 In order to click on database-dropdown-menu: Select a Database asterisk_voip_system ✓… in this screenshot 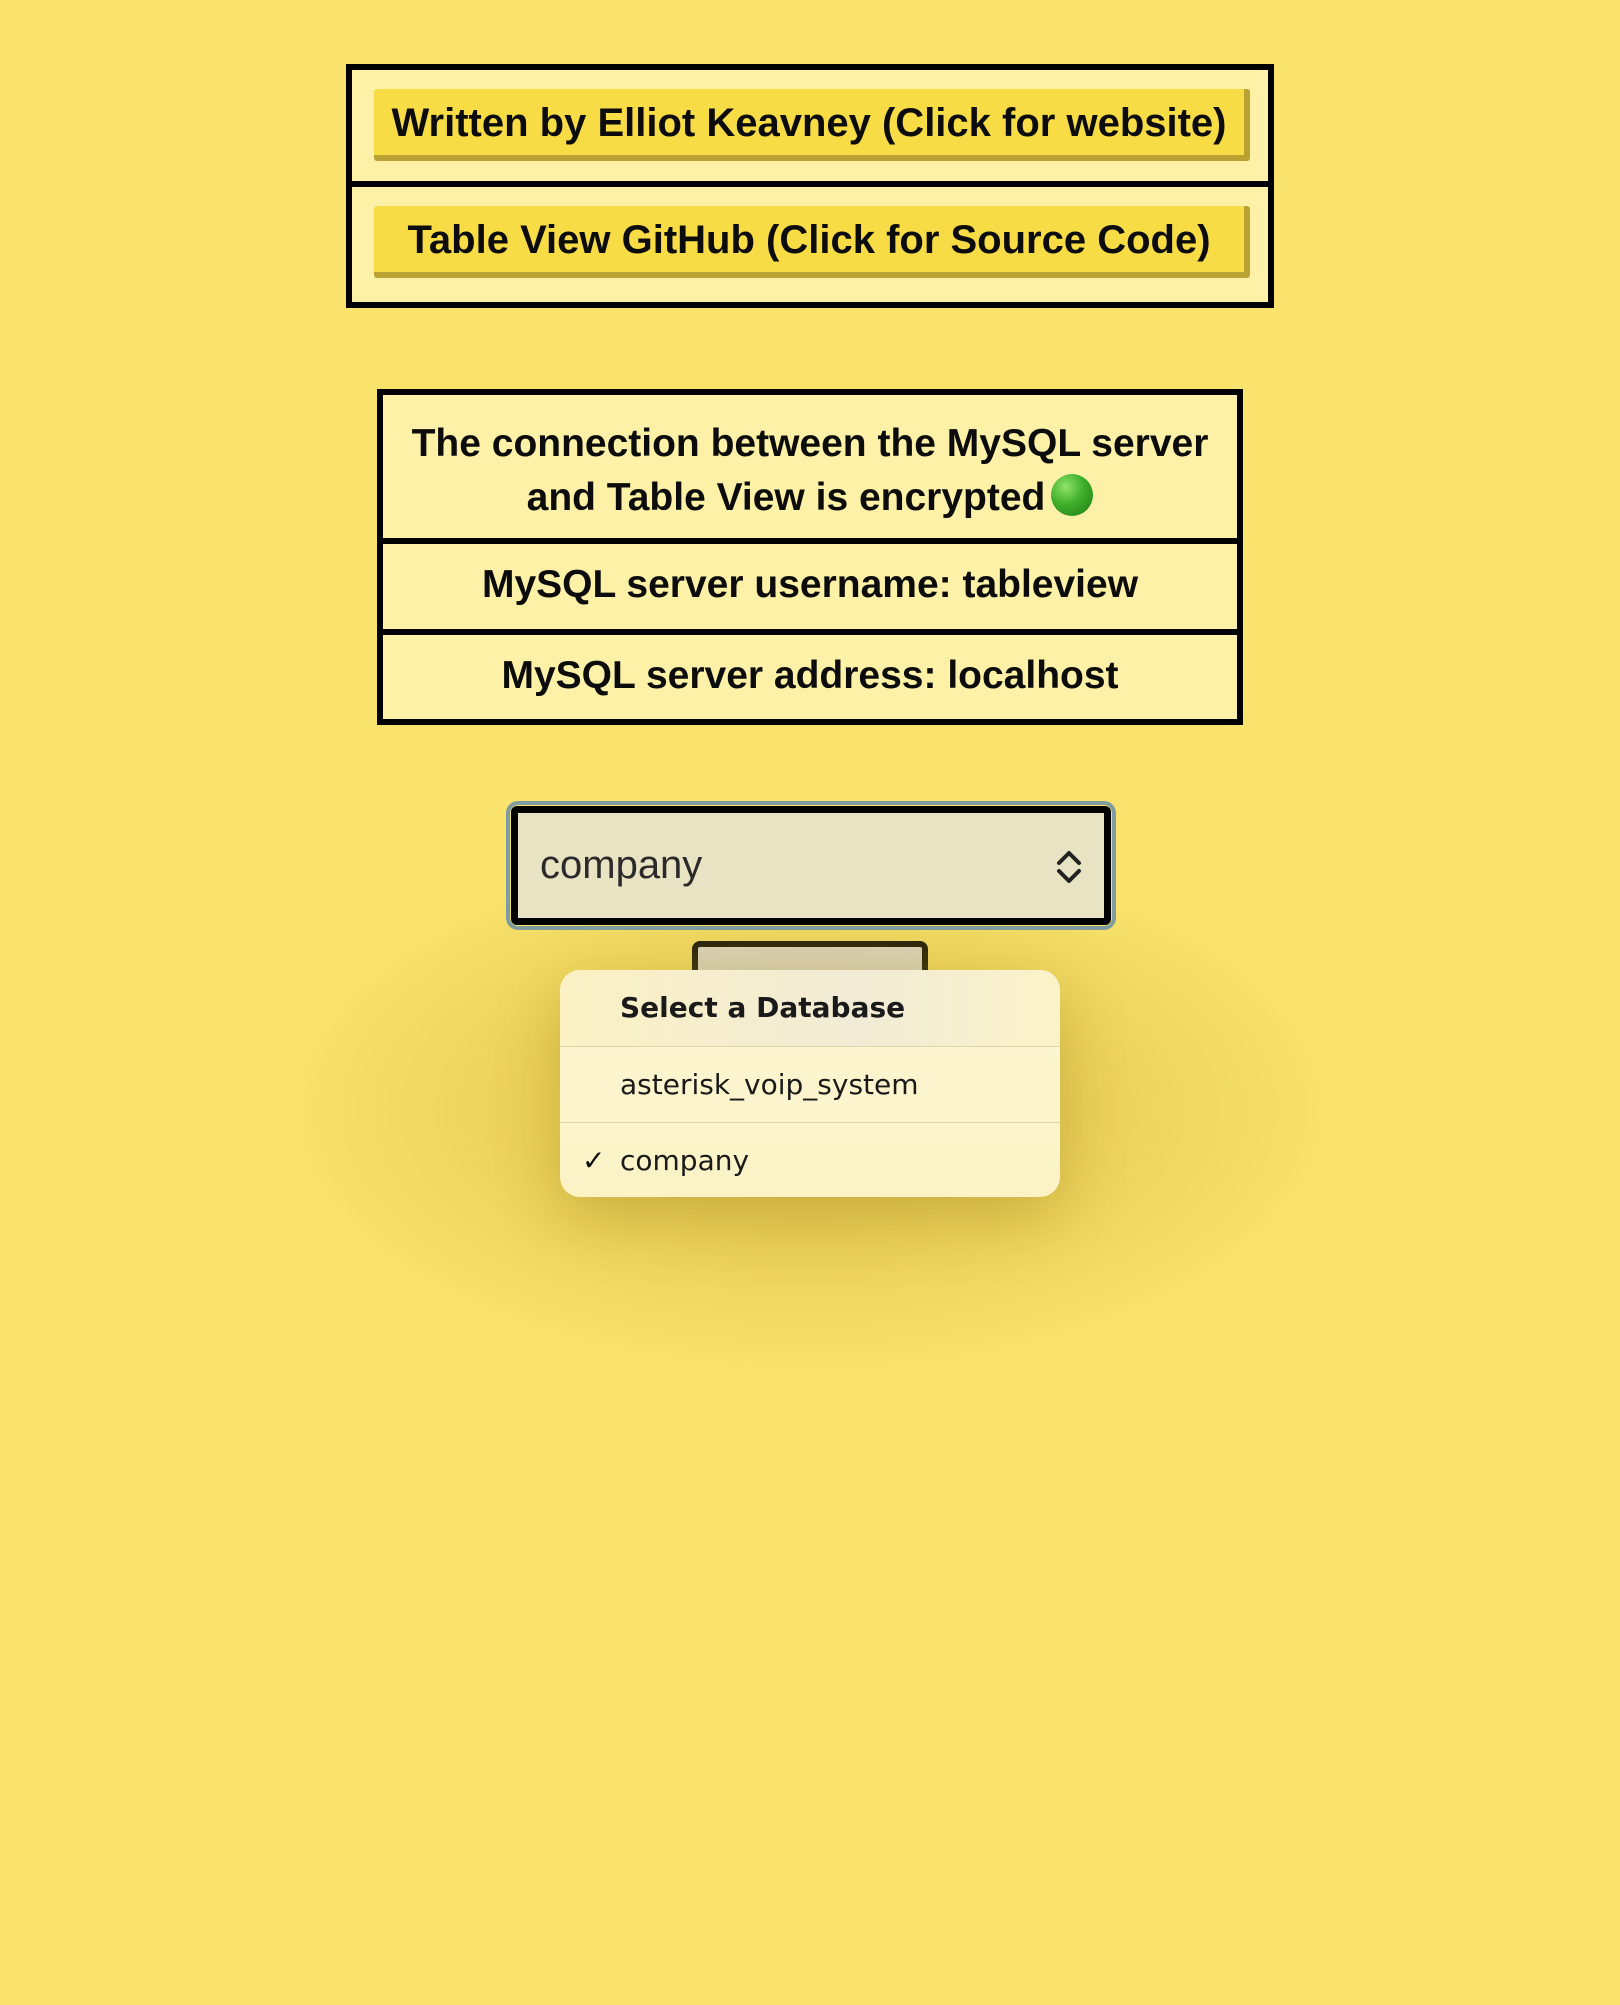, I will do `click(810, 1083)`.